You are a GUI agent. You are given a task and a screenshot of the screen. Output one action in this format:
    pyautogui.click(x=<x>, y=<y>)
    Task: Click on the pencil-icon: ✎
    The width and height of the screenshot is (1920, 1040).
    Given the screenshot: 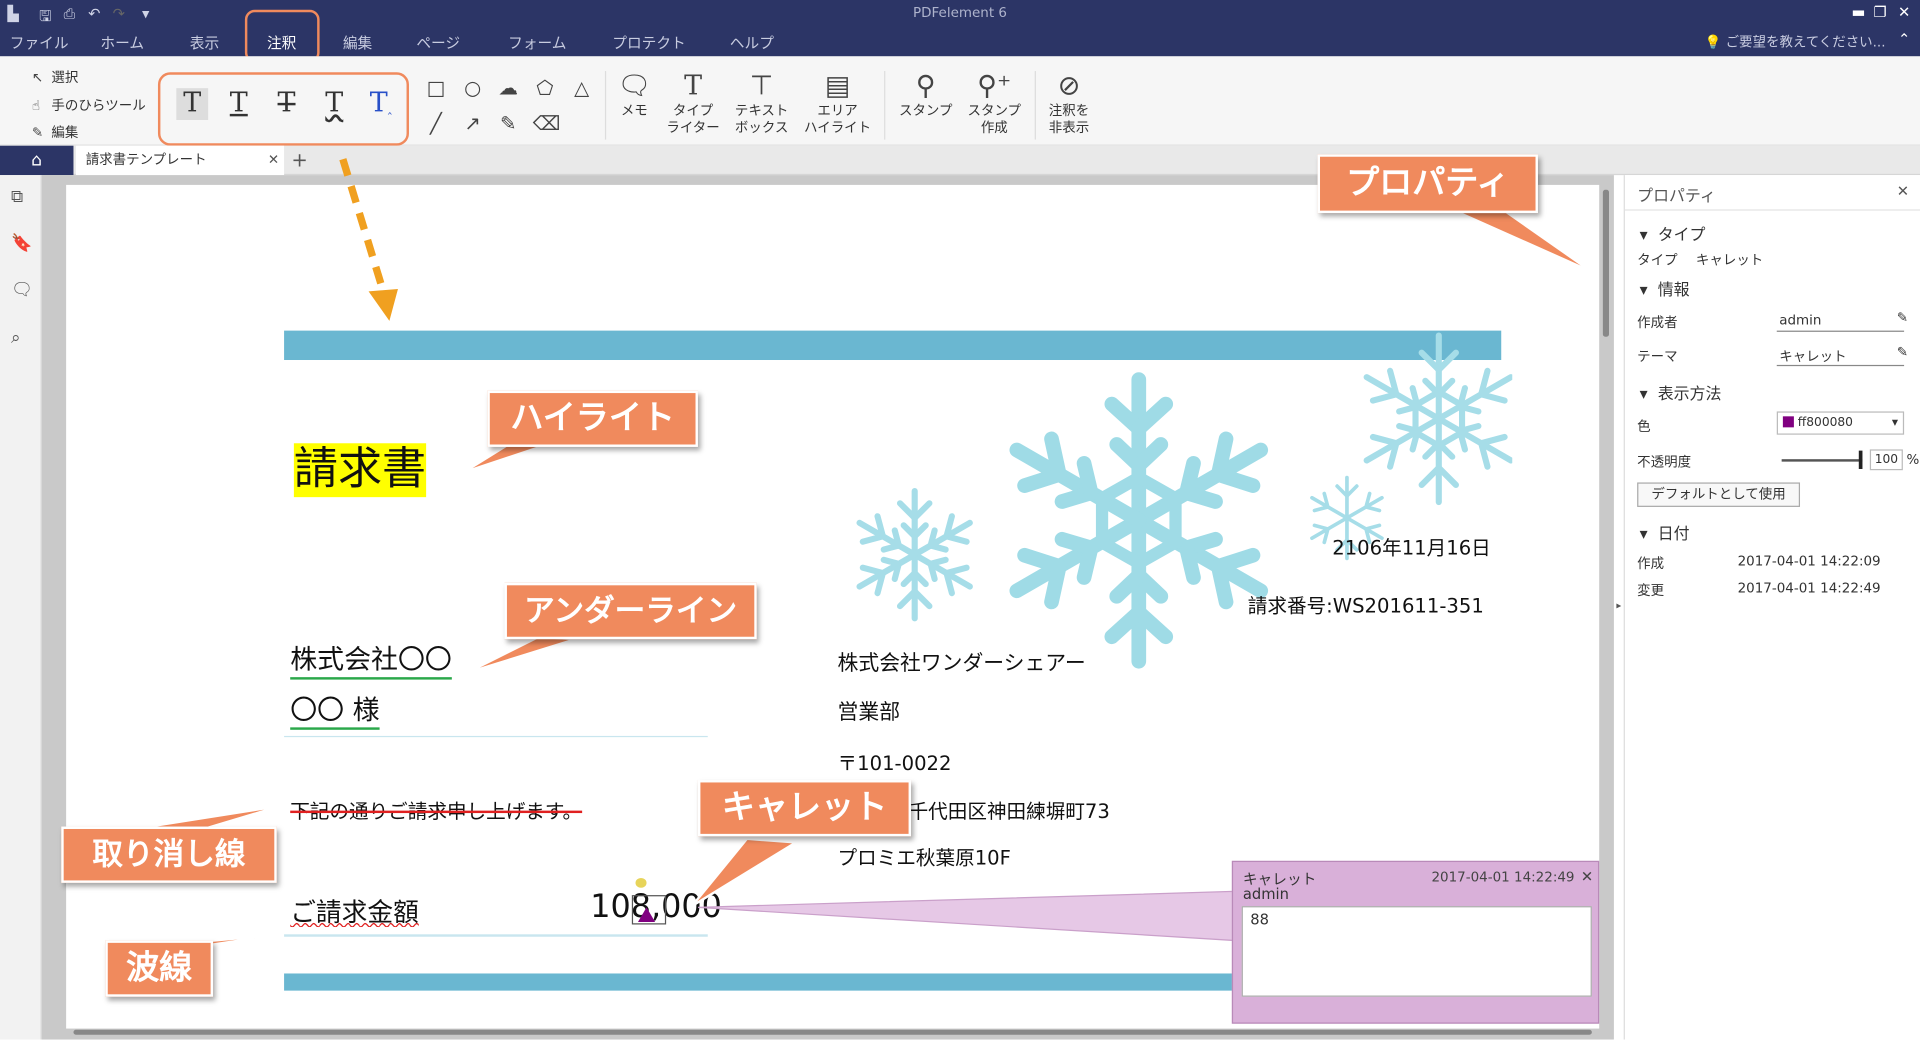 What is the action you would take?
    pyautogui.click(x=508, y=123)
    